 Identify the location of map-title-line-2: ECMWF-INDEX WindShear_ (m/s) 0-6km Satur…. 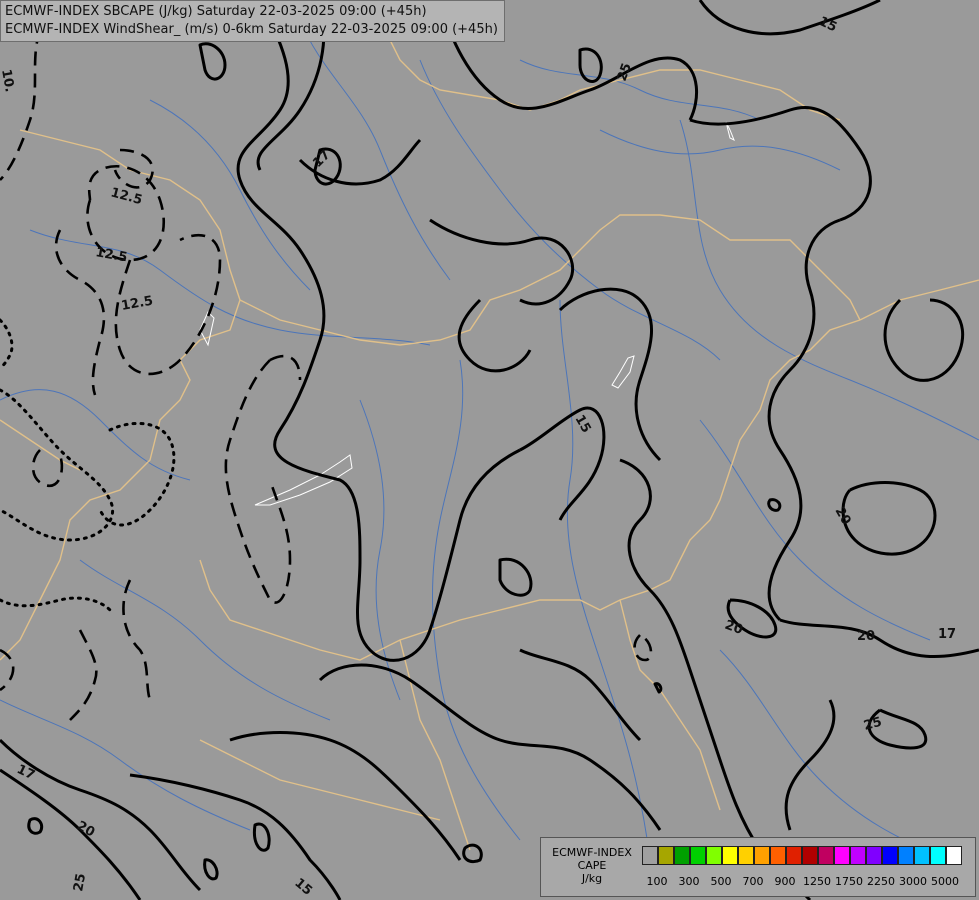
(251, 29).